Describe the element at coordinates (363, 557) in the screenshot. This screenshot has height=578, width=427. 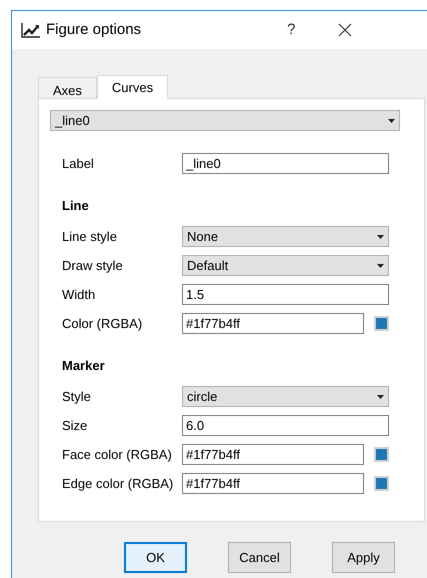
I see `dialog-button: Apply` at that location.